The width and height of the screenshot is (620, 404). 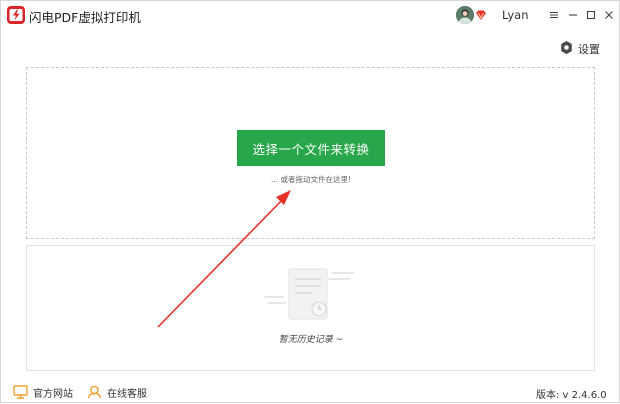 I want to click on close-icon, so click(x=609, y=15).